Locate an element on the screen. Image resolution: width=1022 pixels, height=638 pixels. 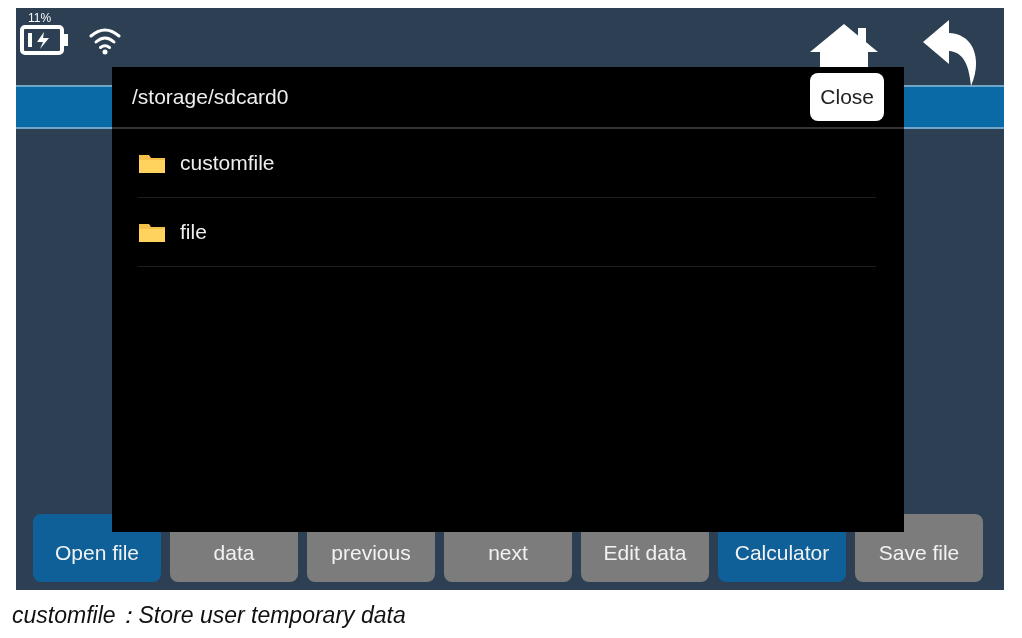
folder-path: /storage/sdcard0 is located at coordinates (210, 97).